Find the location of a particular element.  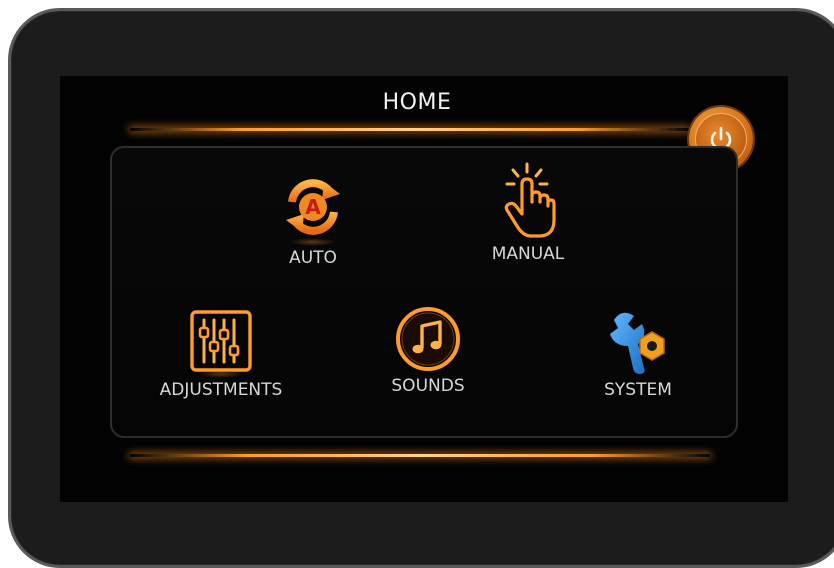

tile-manual: MANUAL is located at coordinates (528, 212).